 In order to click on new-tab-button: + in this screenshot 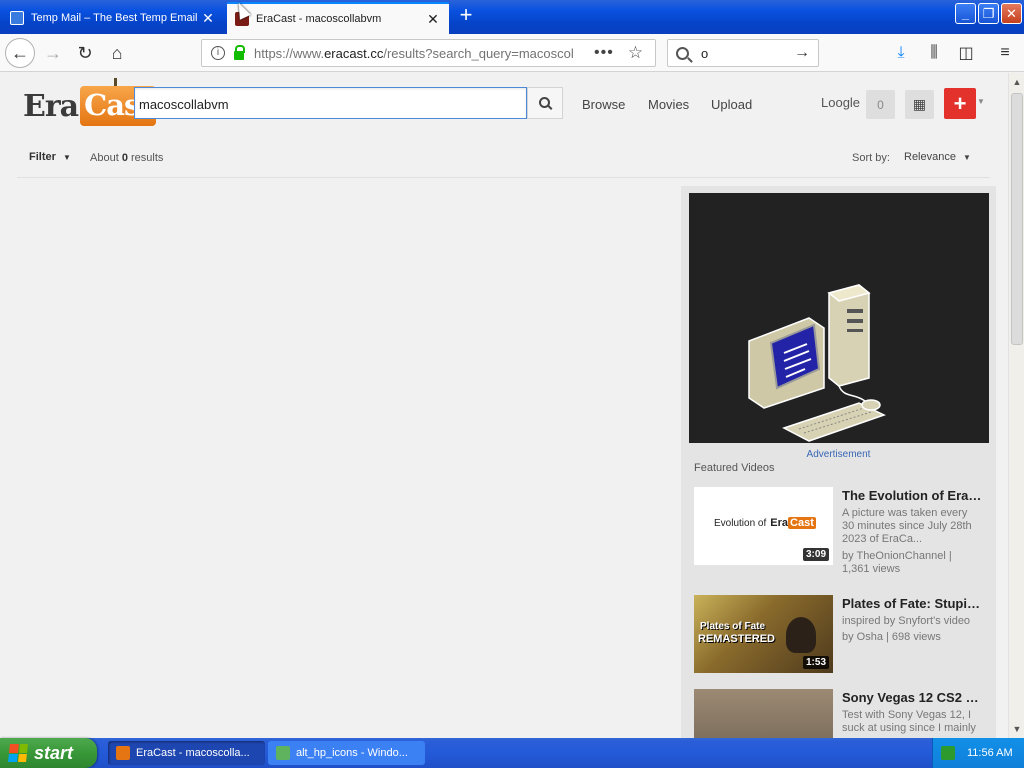, I will do `click(466, 16)`.